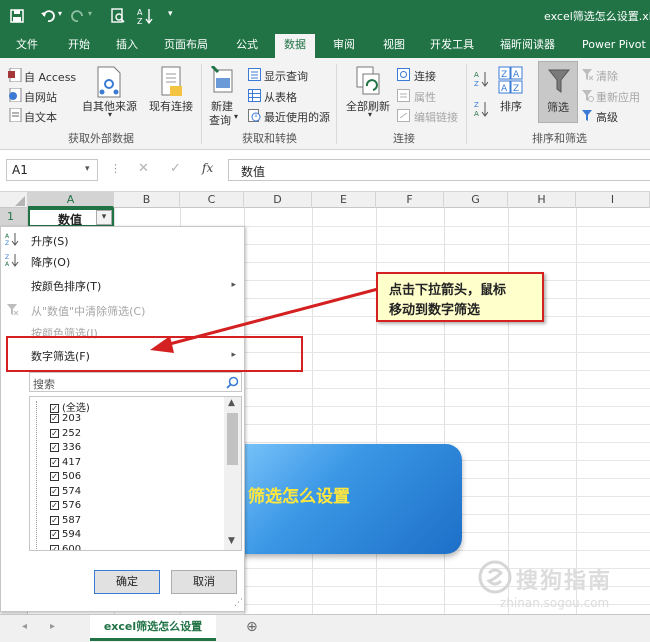 The image size is (650, 642). I want to click on reapply-button: 重新应用, so click(618, 97).